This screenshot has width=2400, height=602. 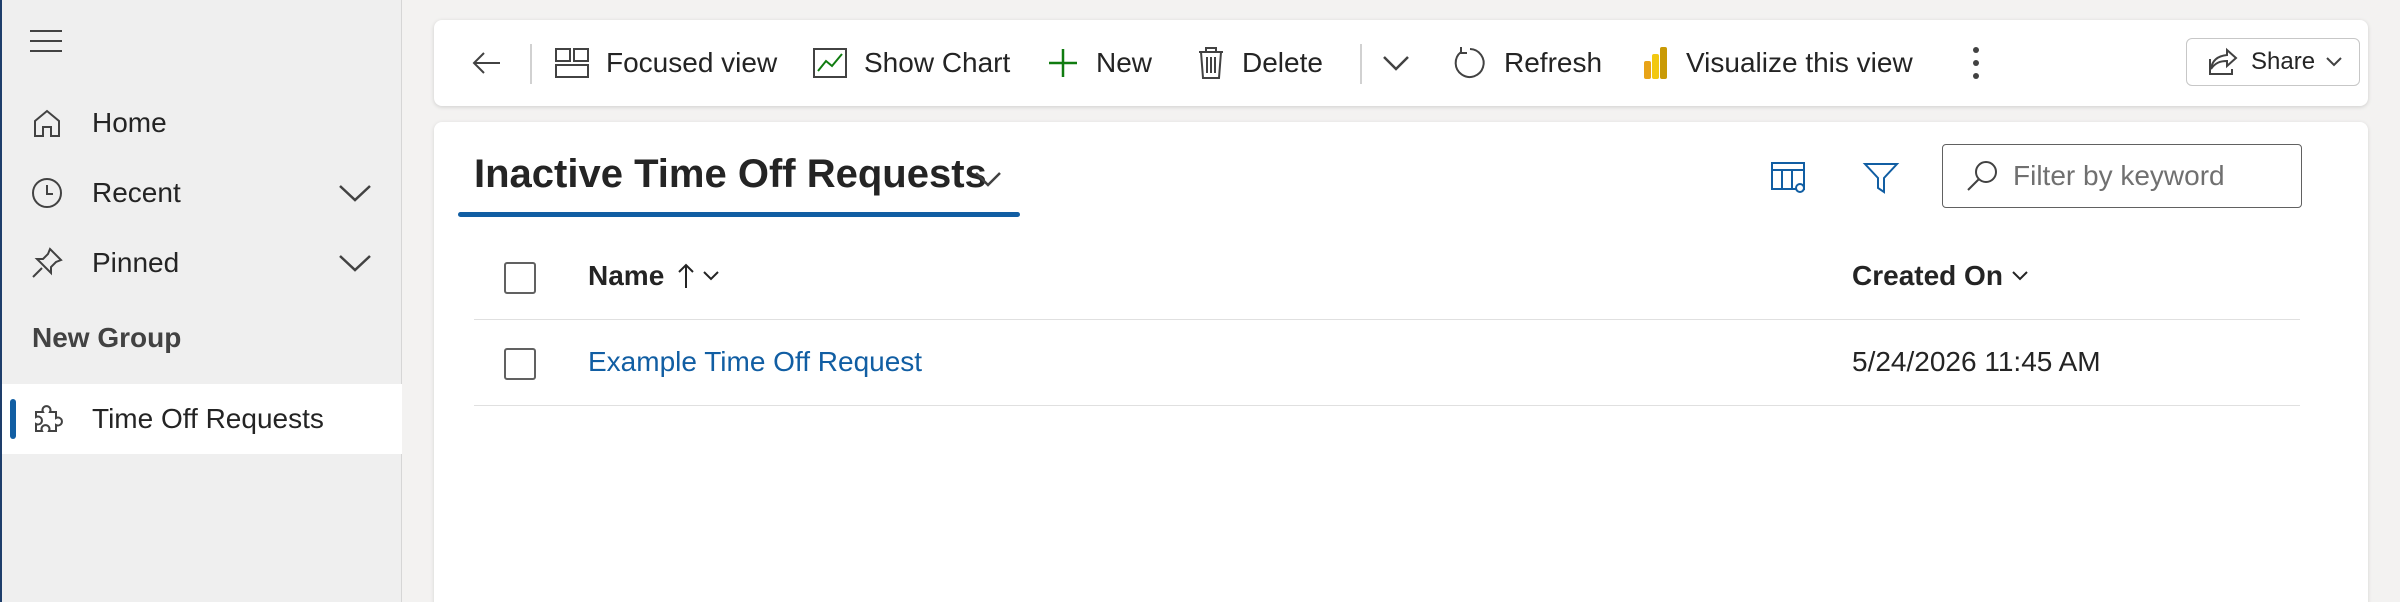 What do you see at coordinates (1655, 63) in the screenshot?
I see `power-bi-icon` at bounding box center [1655, 63].